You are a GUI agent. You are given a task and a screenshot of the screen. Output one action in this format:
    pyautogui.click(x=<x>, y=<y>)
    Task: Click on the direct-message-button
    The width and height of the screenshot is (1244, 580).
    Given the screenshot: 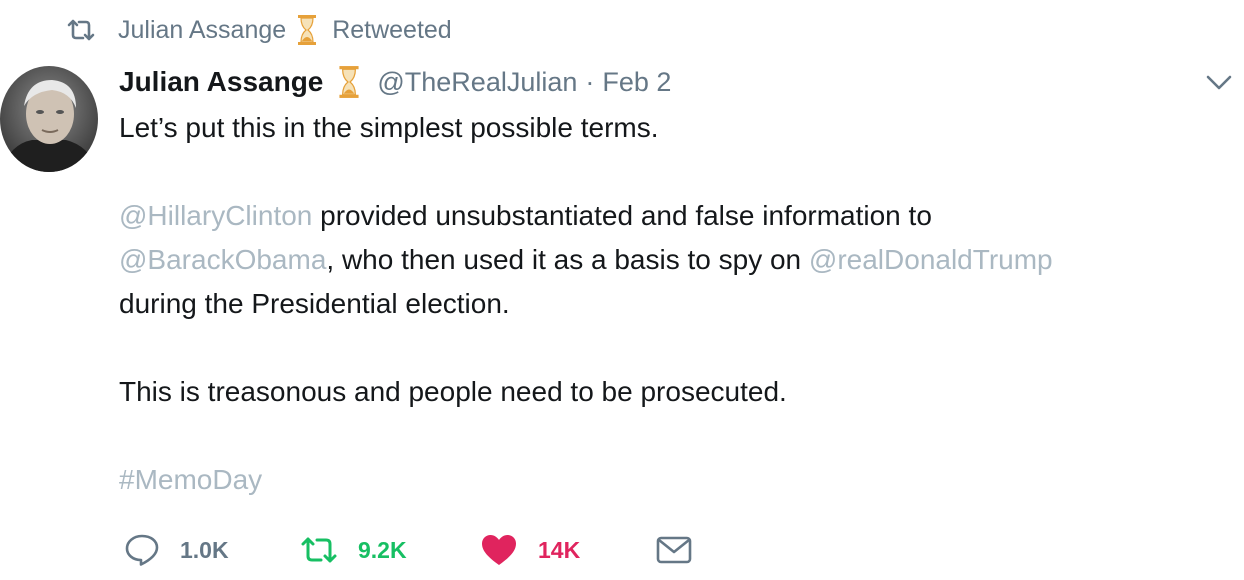 What is the action you would take?
    pyautogui.click(x=684, y=550)
    